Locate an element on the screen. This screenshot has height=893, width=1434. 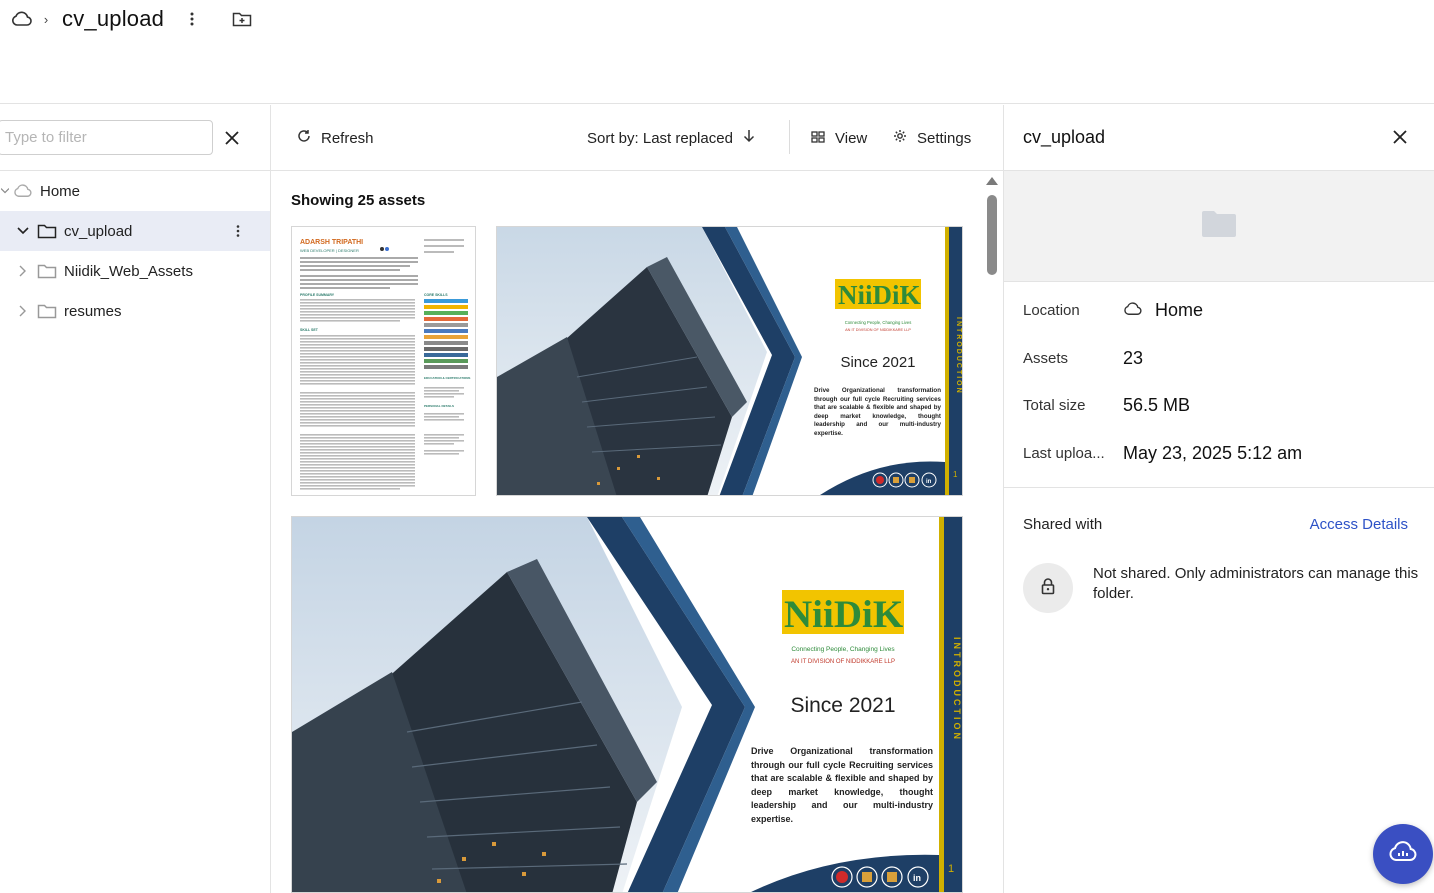
access-details-link: Access Details is located at coordinates (1359, 524).